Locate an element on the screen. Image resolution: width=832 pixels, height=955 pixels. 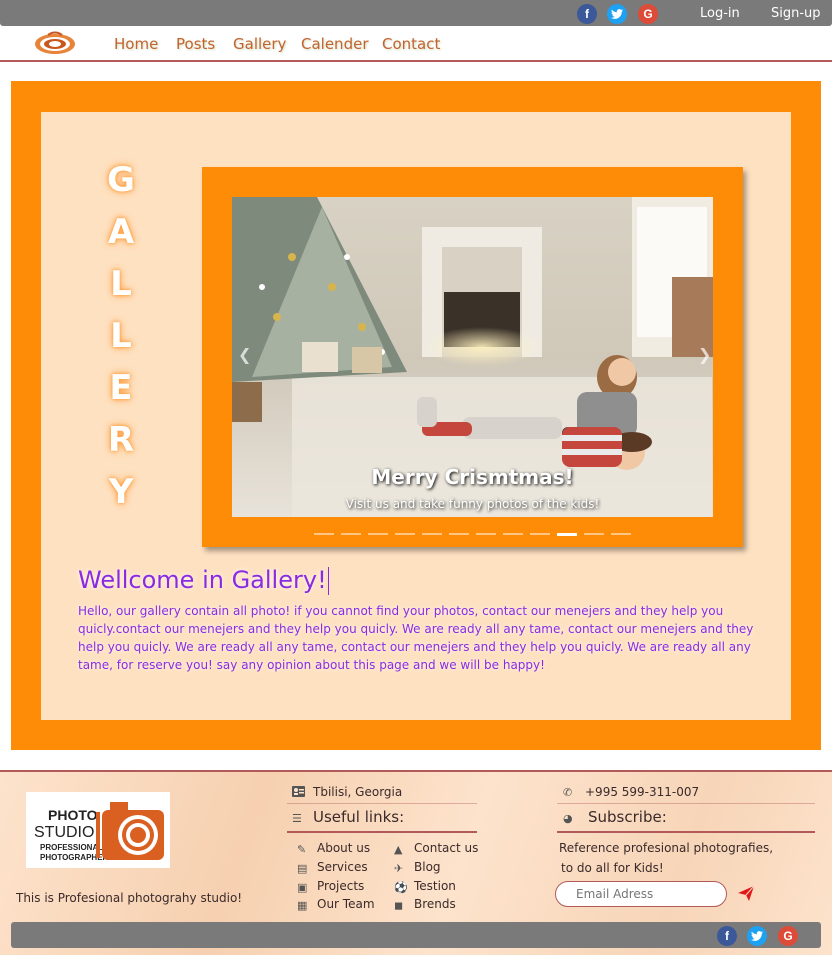
grid-icon: ▦ is located at coordinates (302, 905).